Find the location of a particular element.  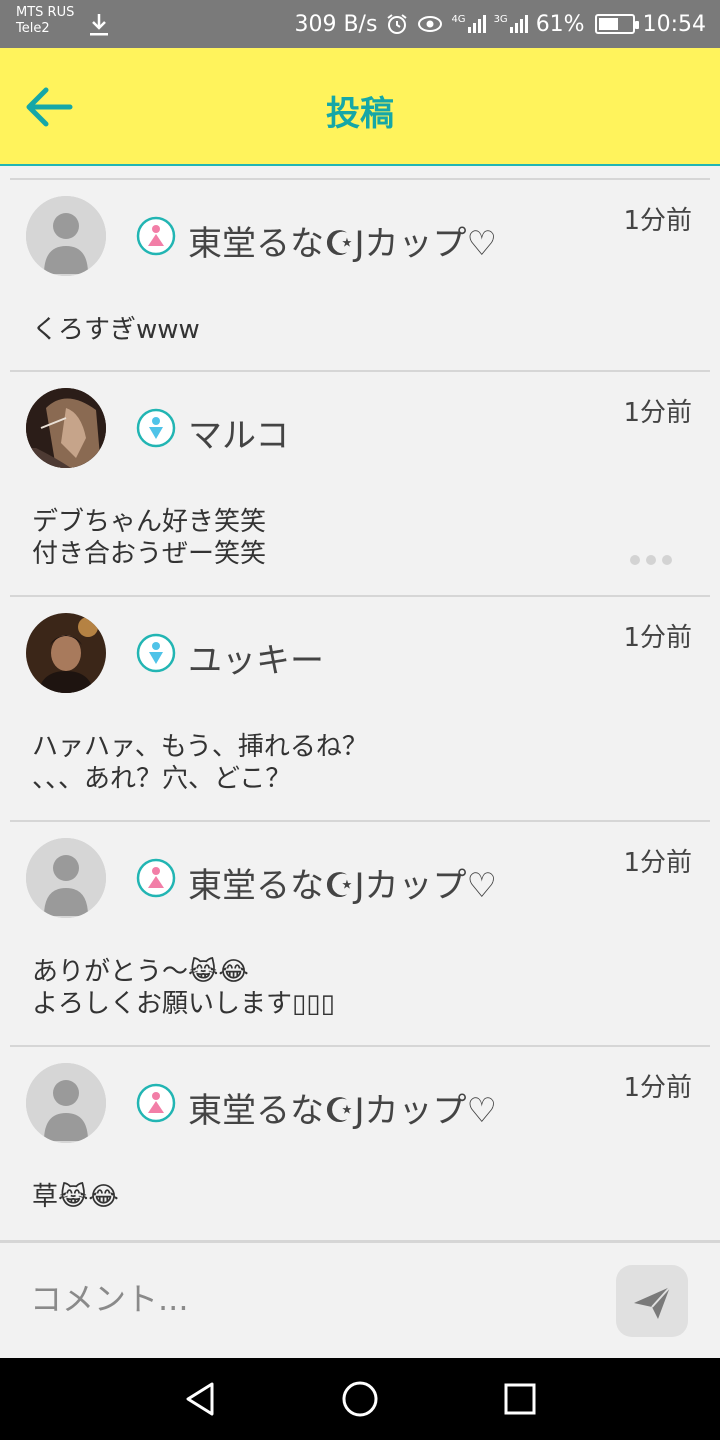

signal-3g-icon: 3G is located at coordinates (511, 24).